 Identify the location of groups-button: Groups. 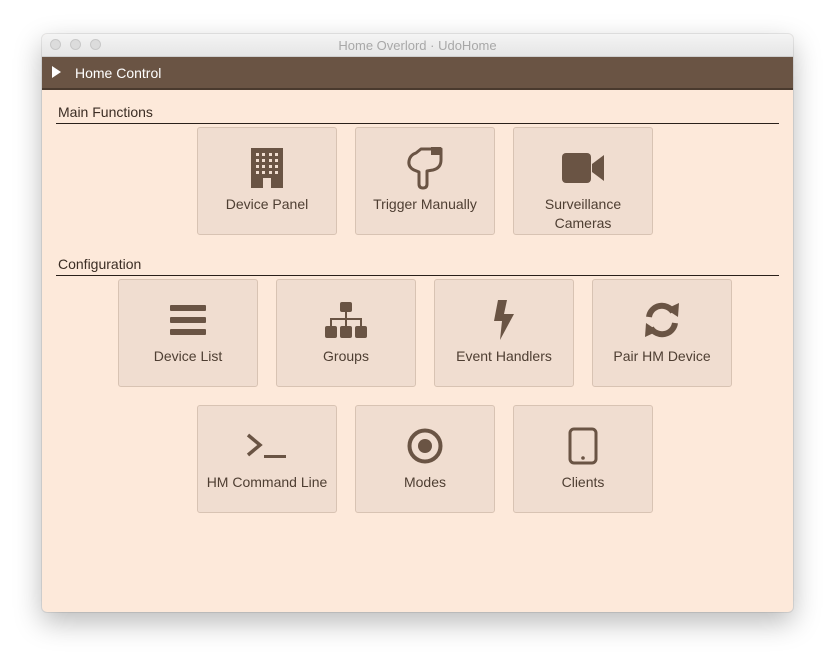
(346, 333).